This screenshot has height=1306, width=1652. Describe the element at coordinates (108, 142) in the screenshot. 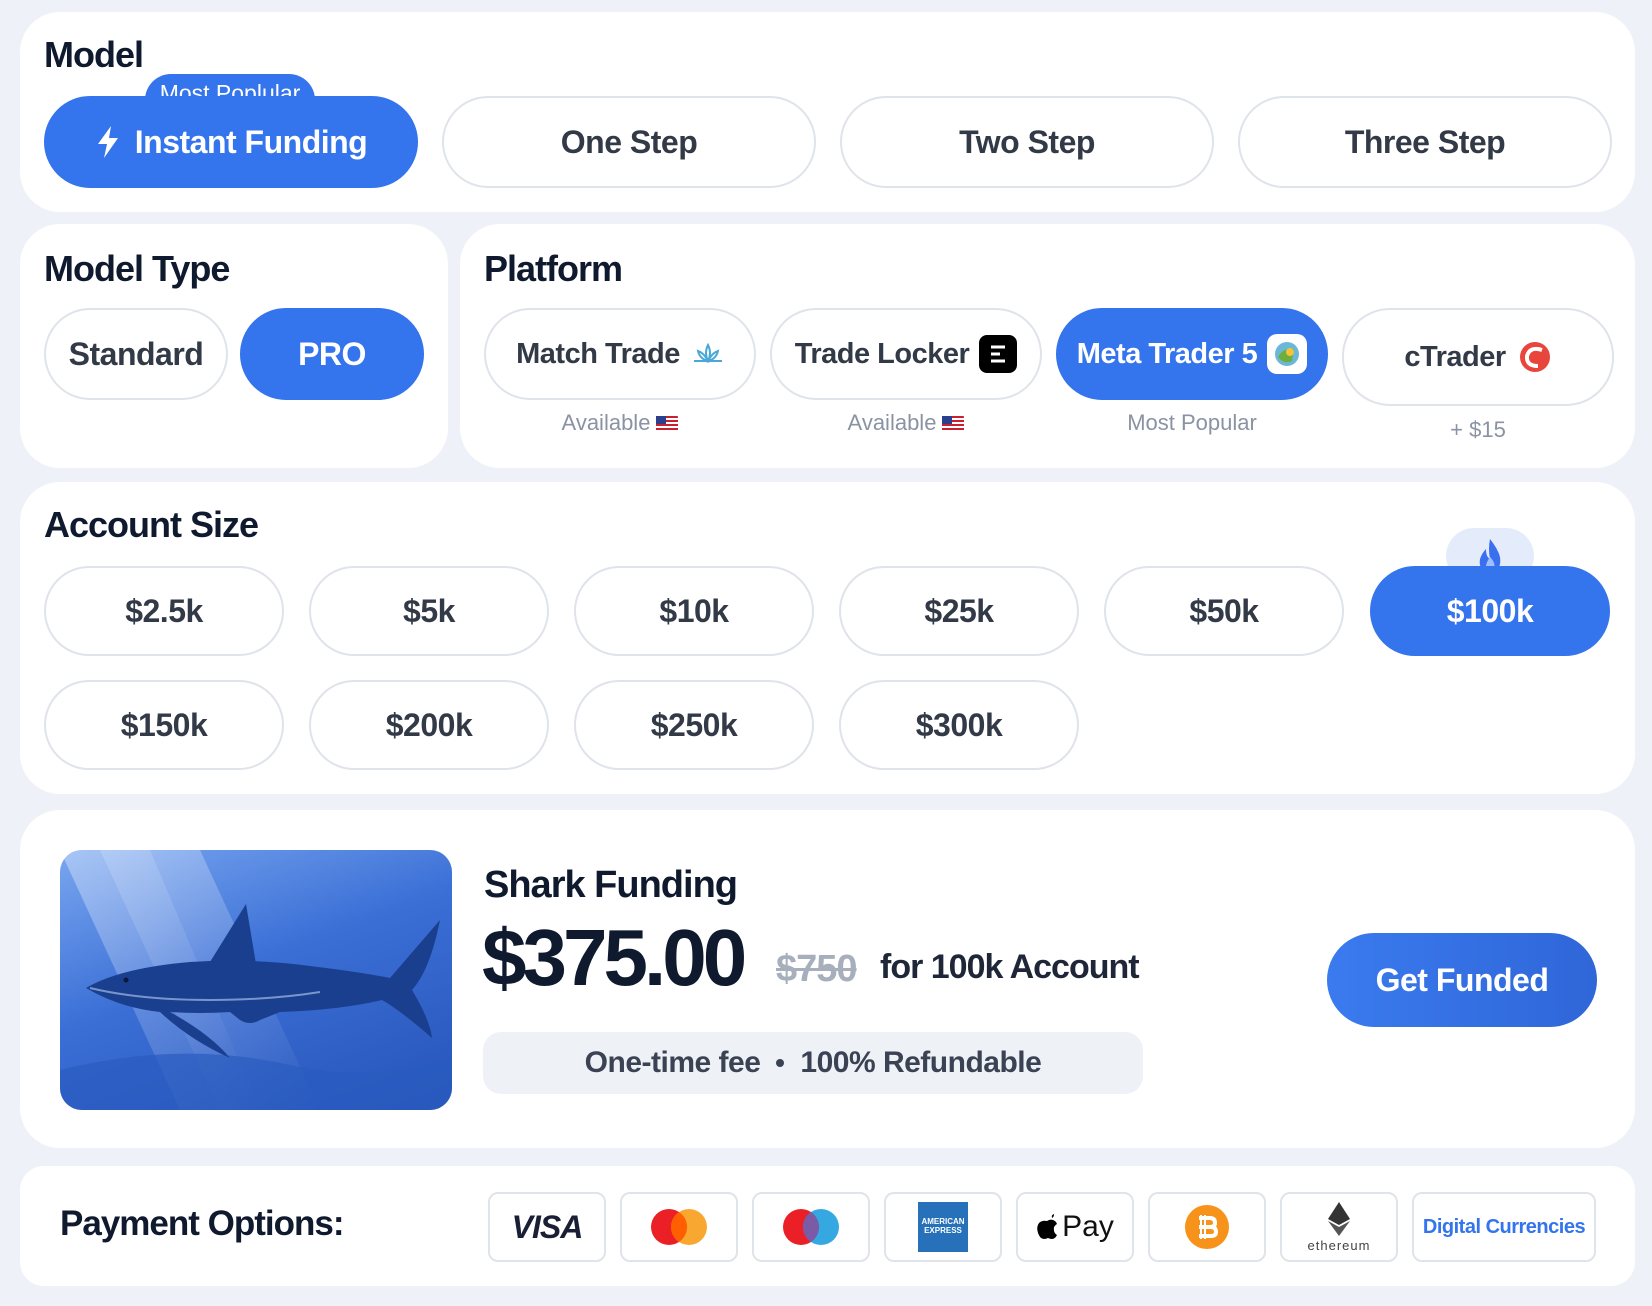

I see `lightning-icon` at that location.